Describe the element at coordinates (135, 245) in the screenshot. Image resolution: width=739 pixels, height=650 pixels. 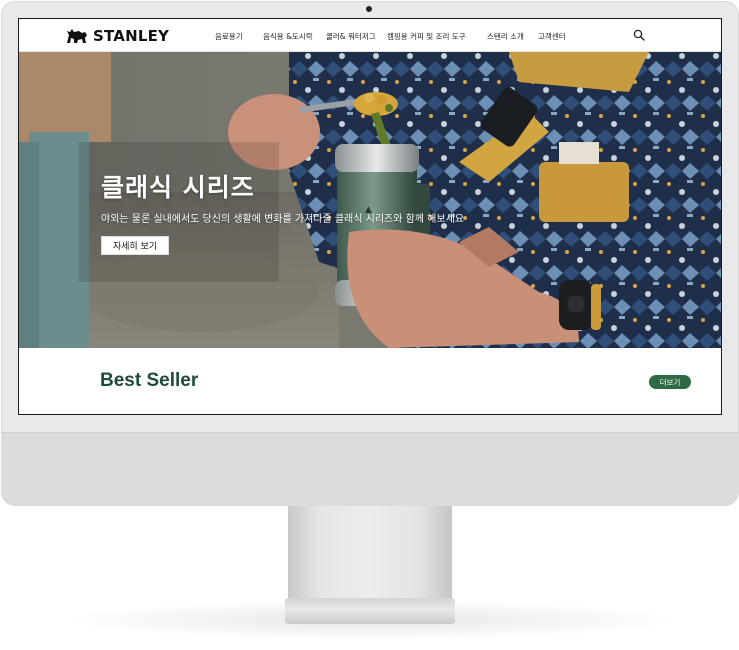
I see `hero-detail-button: 자세히 보기` at that location.